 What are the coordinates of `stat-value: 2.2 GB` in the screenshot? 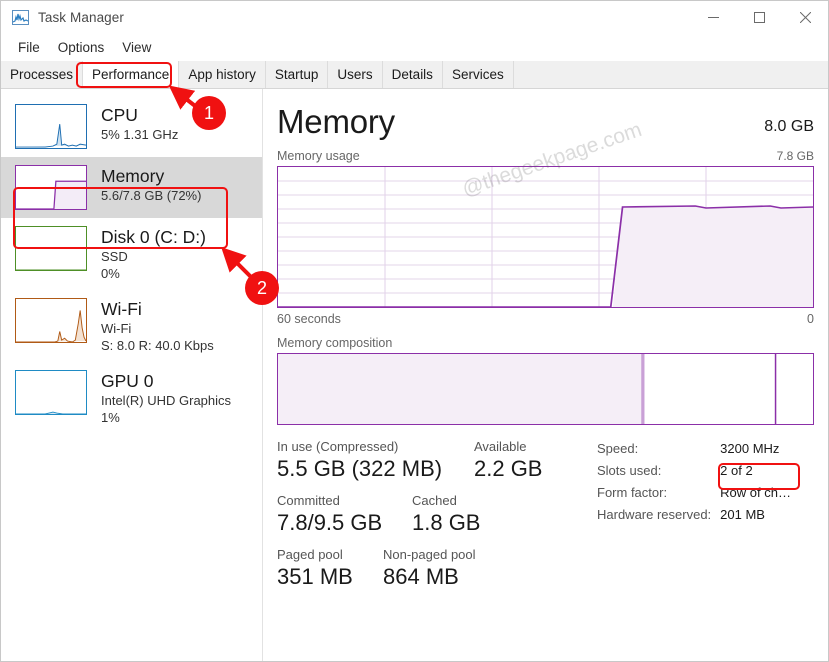 It's located at (508, 468).